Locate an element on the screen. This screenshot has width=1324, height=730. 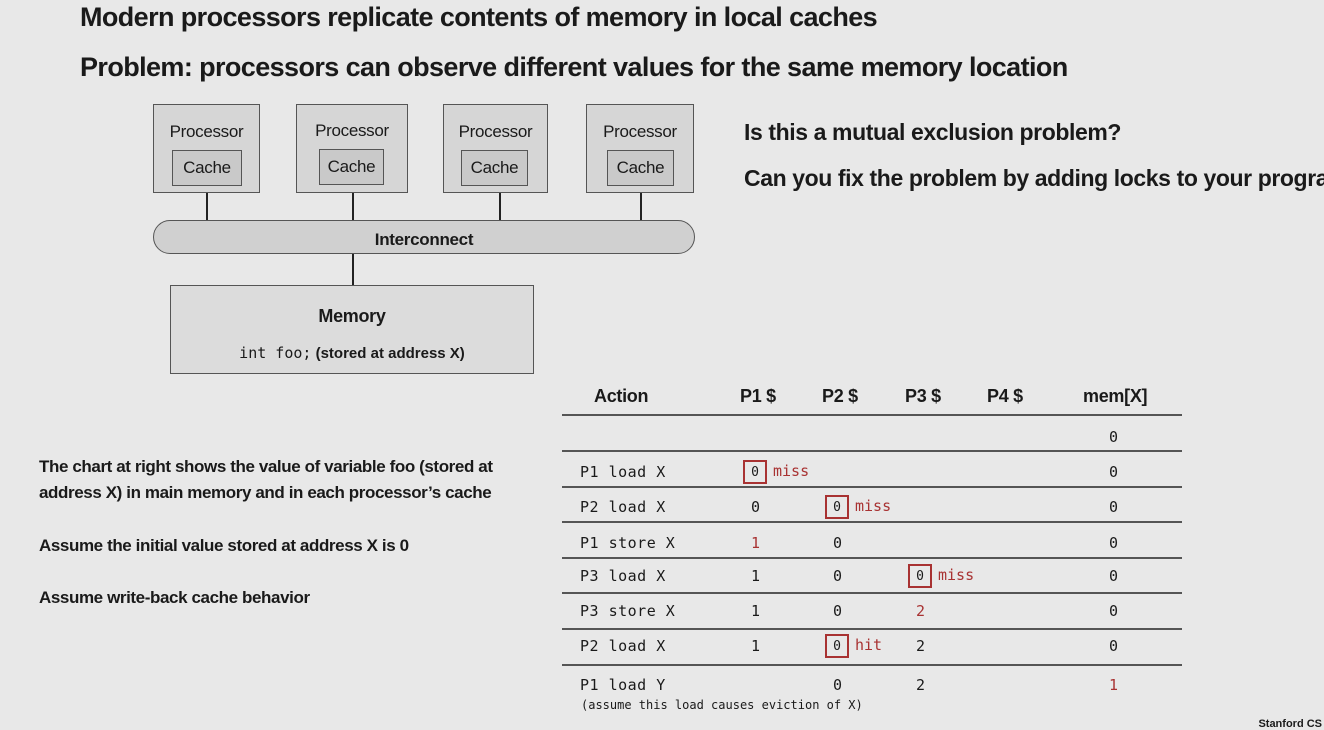
row-action-note: (assume this load causes eviction of X) is located at coordinates (722, 705).